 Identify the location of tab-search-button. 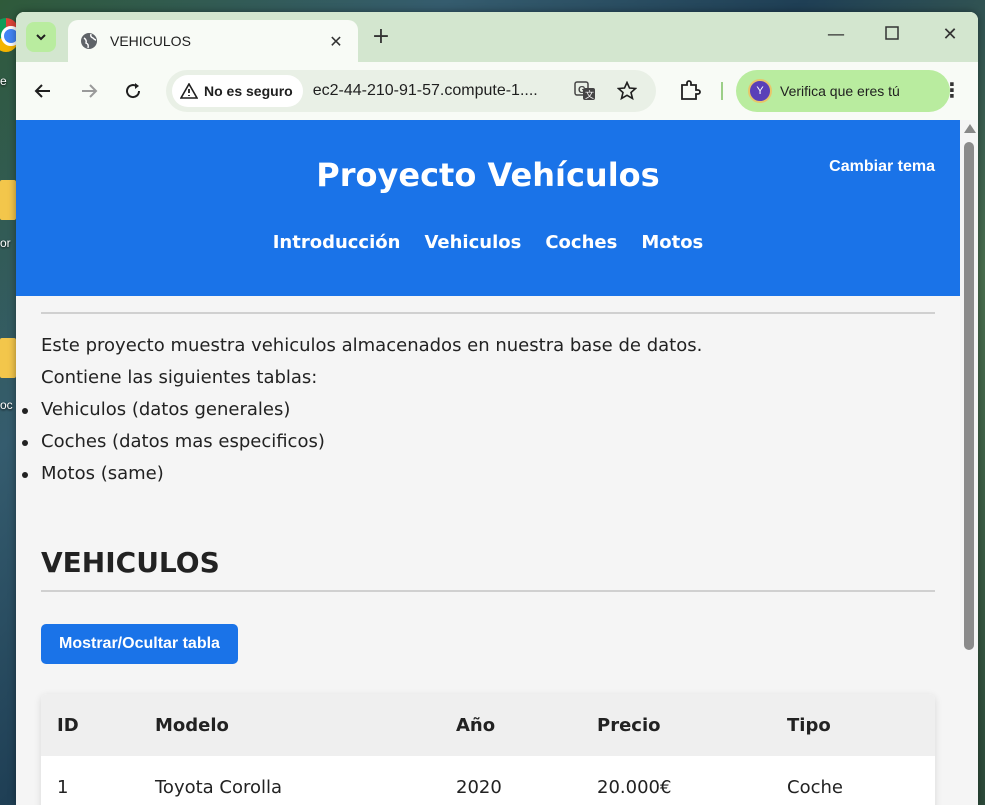
(41, 37).